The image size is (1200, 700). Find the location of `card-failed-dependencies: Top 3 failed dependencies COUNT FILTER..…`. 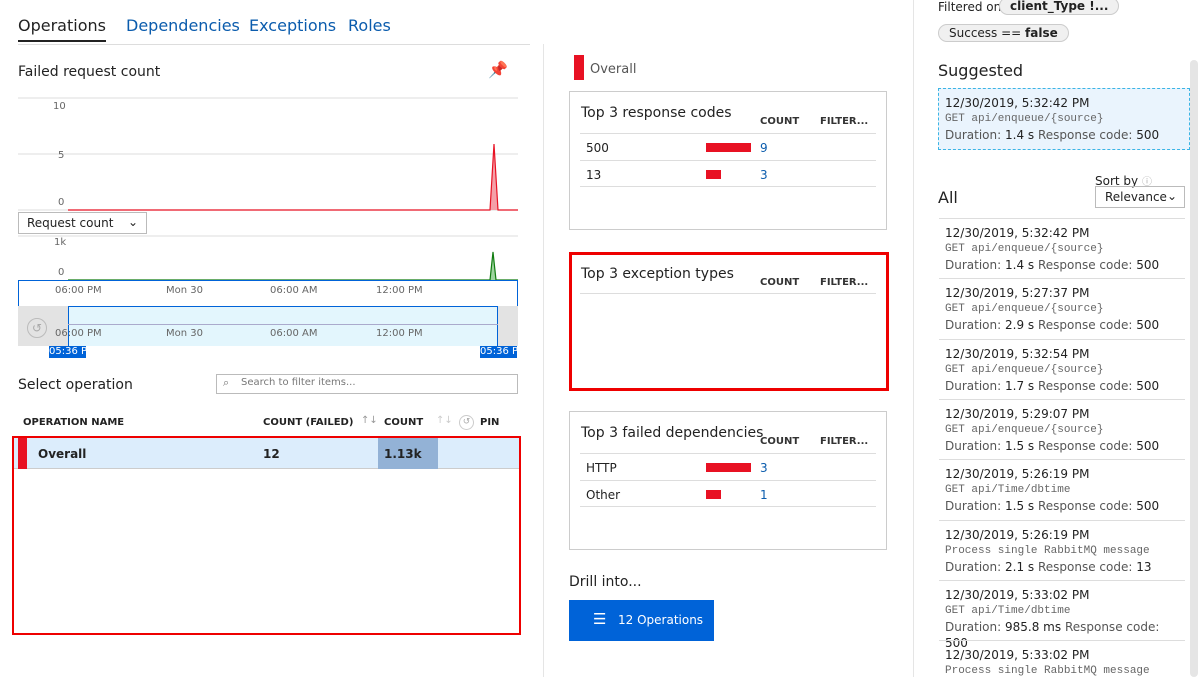

card-failed-dependencies: Top 3 failed dependencies COUNT FILTER..… is located at coordinates (728, 480).